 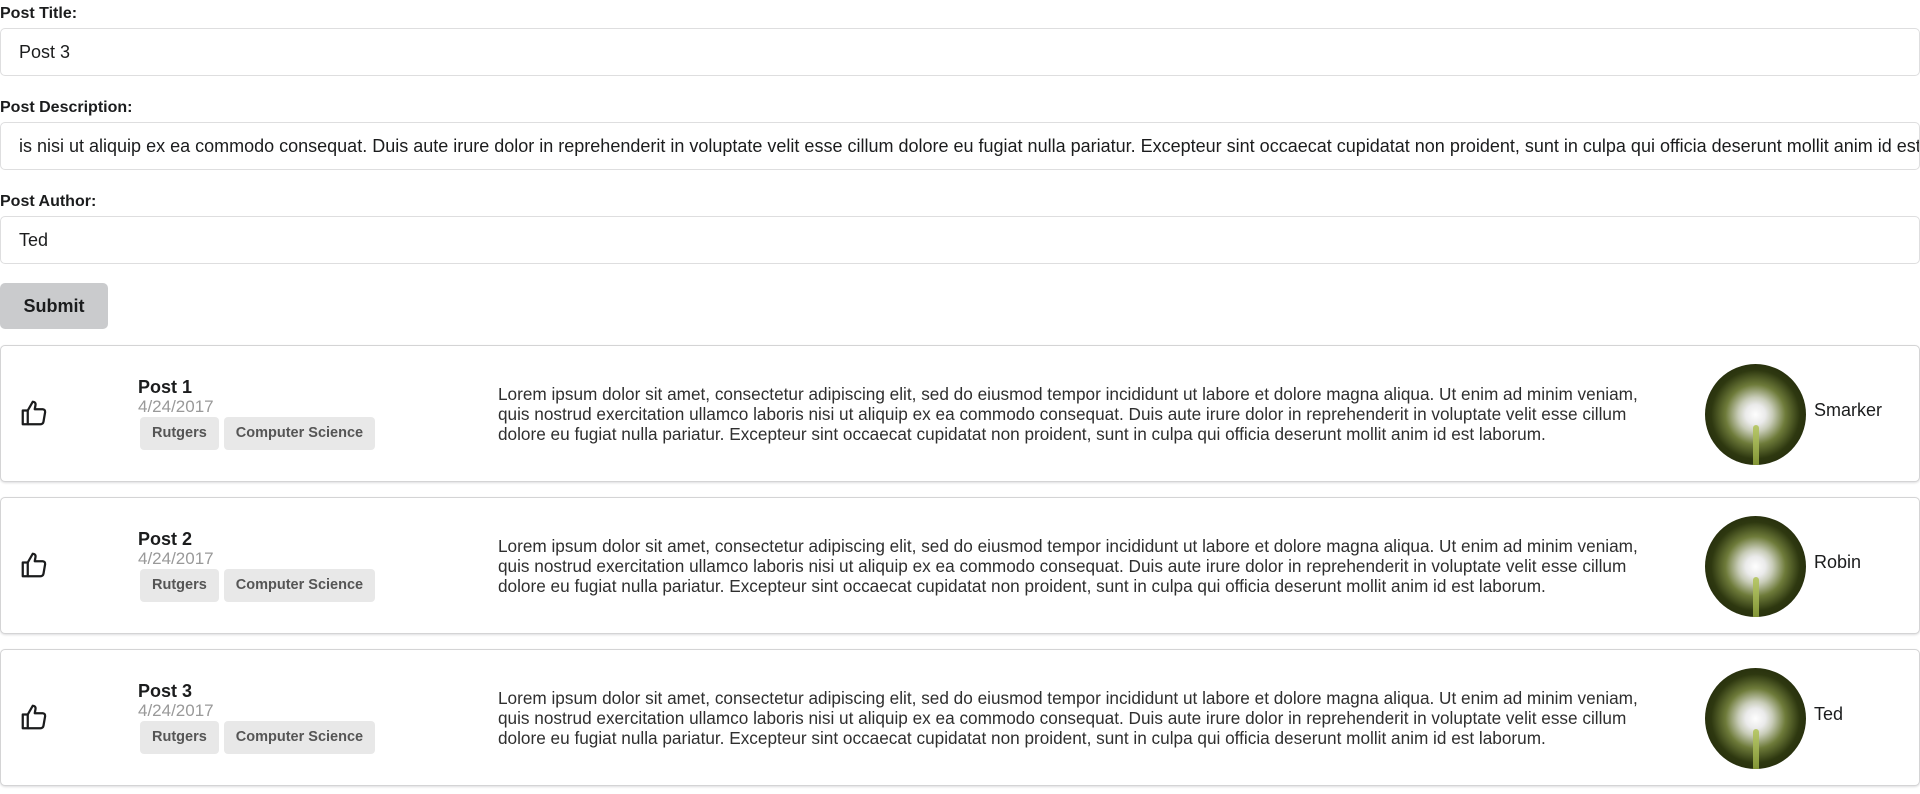 What do you see at coordinates (39, 13) in the screenshot?
I see `post-title-label: Post Title:` at bounding box center [39, 13].